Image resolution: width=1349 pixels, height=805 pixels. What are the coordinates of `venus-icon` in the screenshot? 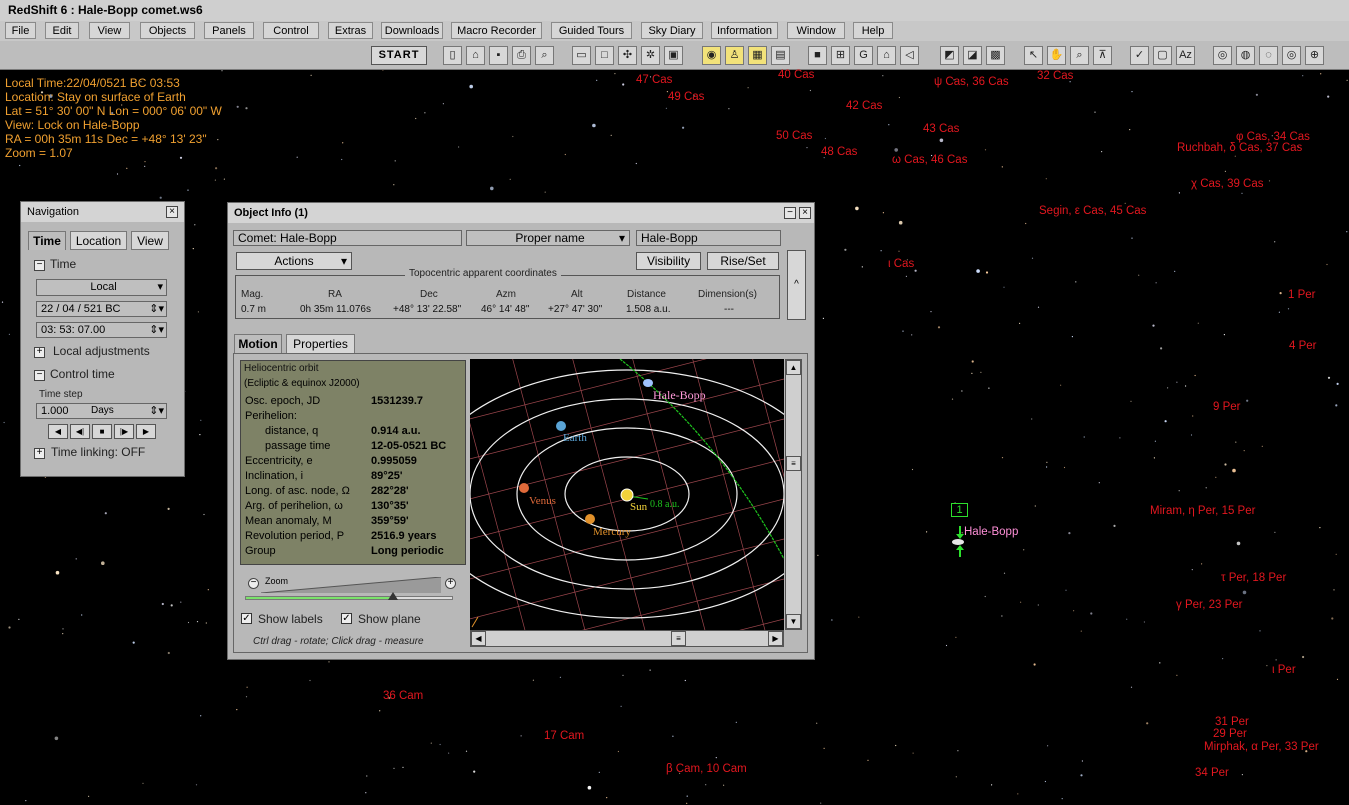 It's located at (524, 488).